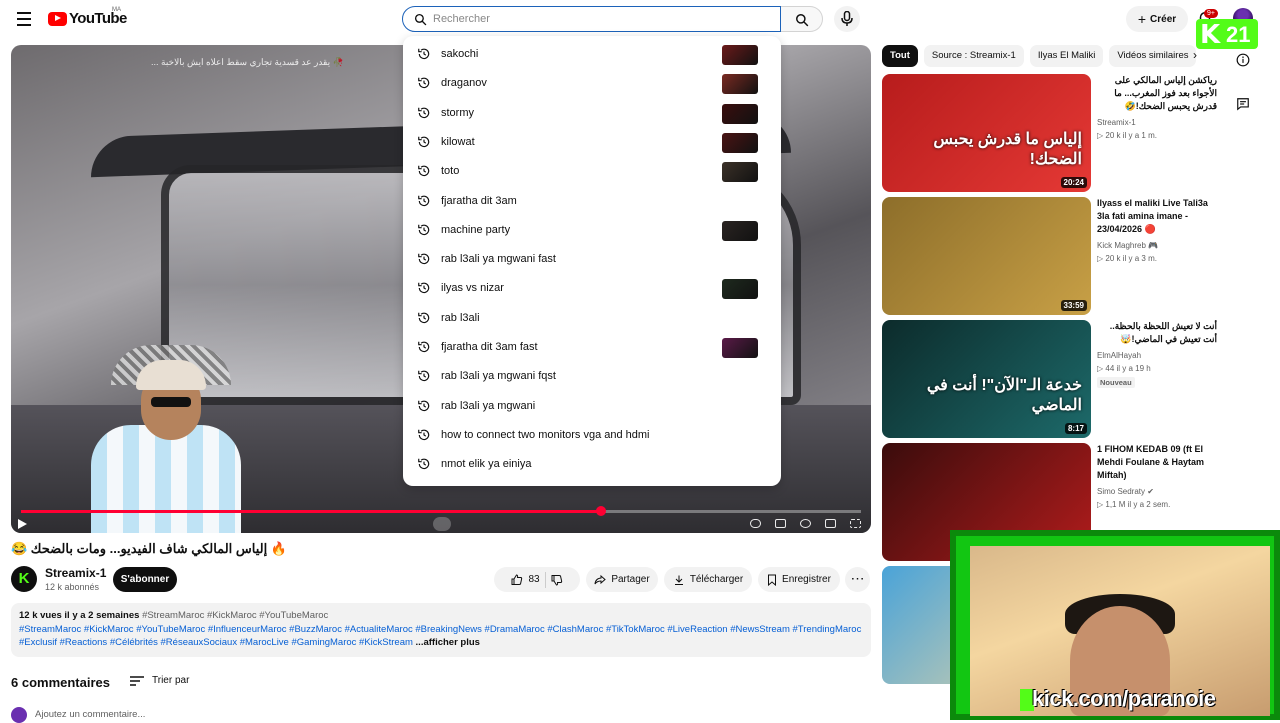 The height and width of the screenshot is (723, 1280). What do you see at coordinates (1119, 355) in the screenshot?
I see `channel-name: ElmAlHayah` at bounding box center [1119, 355].